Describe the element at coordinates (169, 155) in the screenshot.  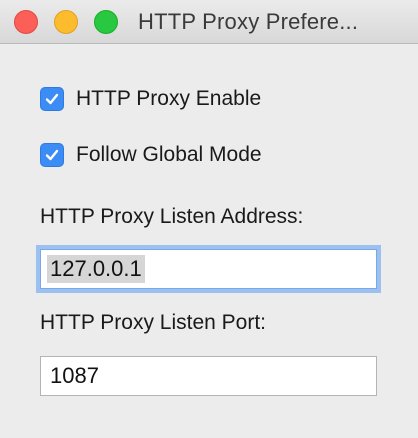
I see `follow-global-label: Follow Global Mode` at that location.